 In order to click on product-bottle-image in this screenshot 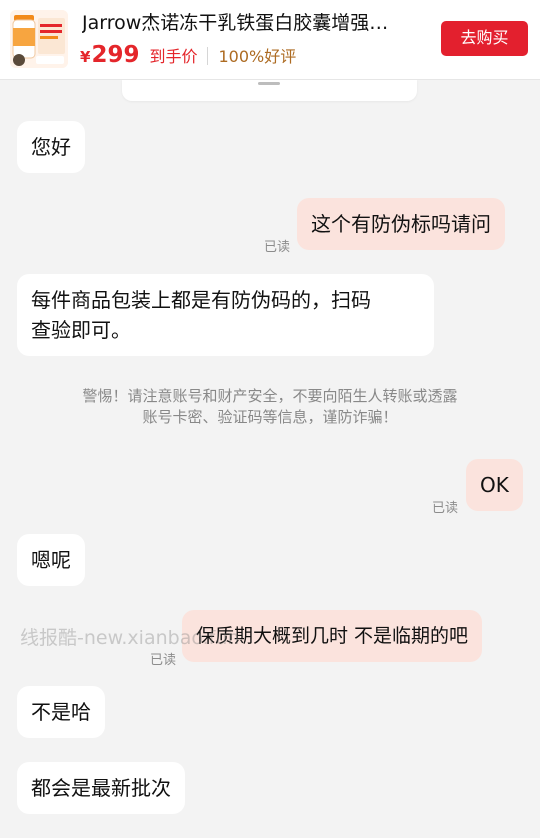, I will do `click(39, 39)`.